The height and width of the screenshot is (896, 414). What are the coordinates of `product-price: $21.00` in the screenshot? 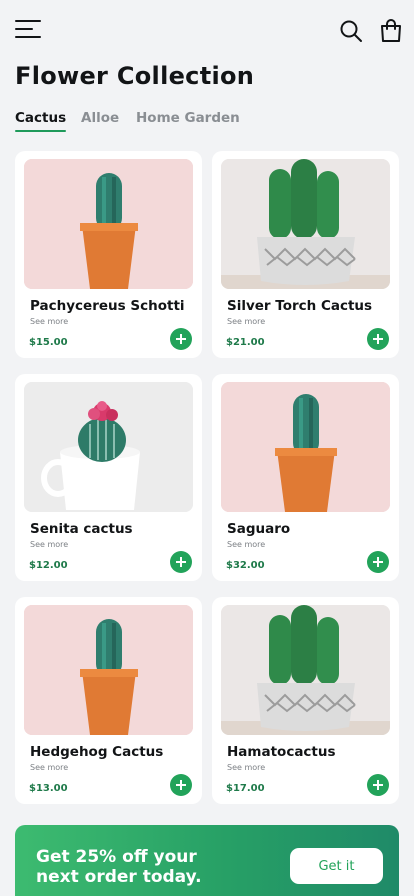 It's located at (245, 342).